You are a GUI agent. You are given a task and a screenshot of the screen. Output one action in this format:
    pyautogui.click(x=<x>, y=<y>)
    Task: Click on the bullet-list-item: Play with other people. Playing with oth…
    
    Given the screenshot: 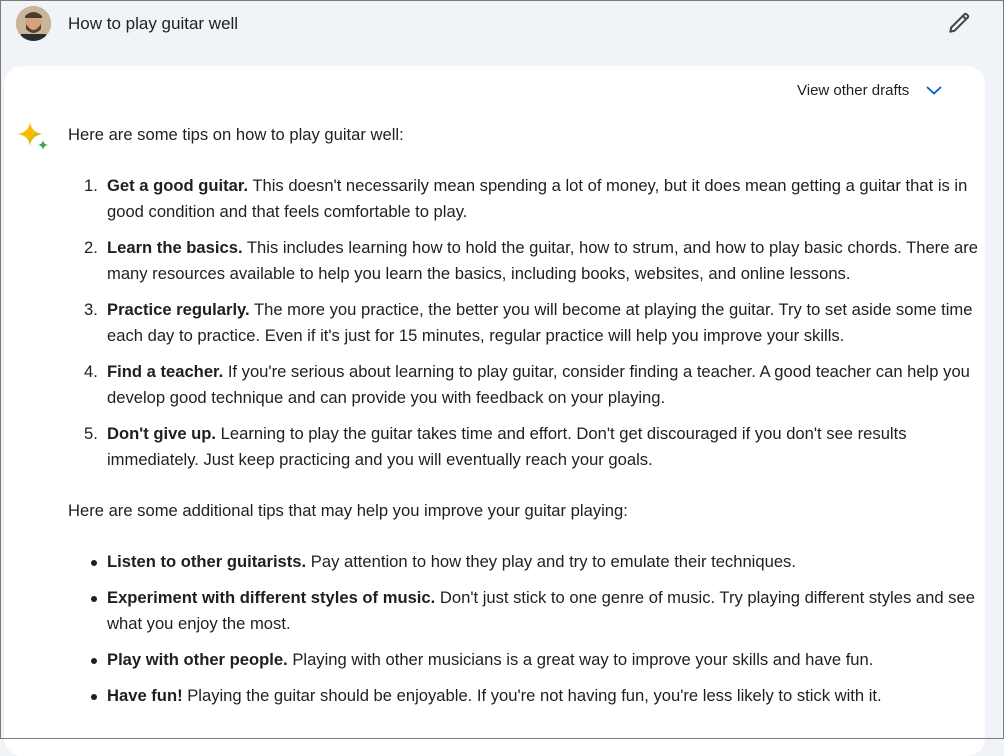 What is the action you would take?
    pyautogui.click(x=524, y=660)
    